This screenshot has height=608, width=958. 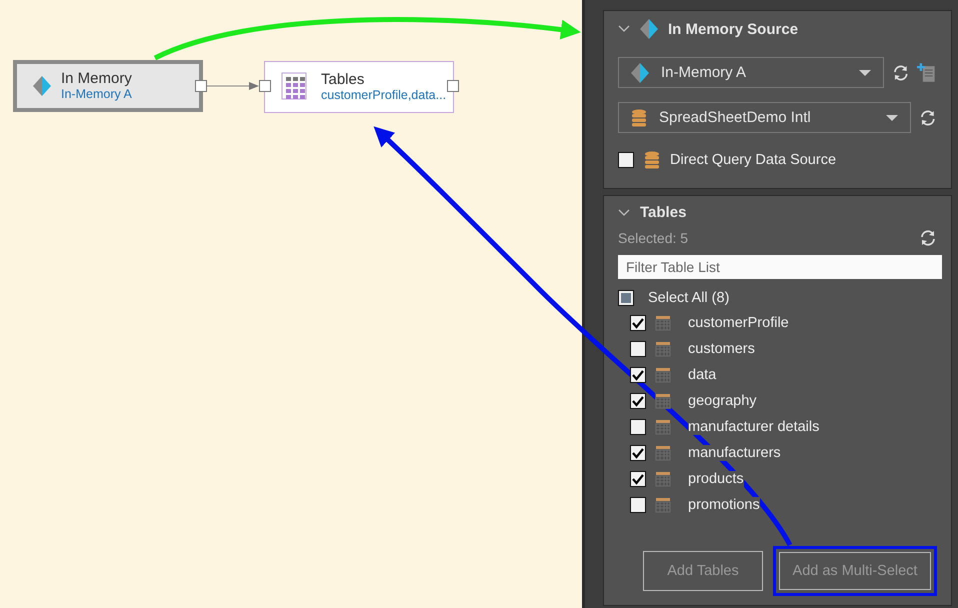 What do you see at coordinates (751, 72) in the screenshot?
I see `connection-dropdown: In-Memory A` at bounding box center [751, 72].